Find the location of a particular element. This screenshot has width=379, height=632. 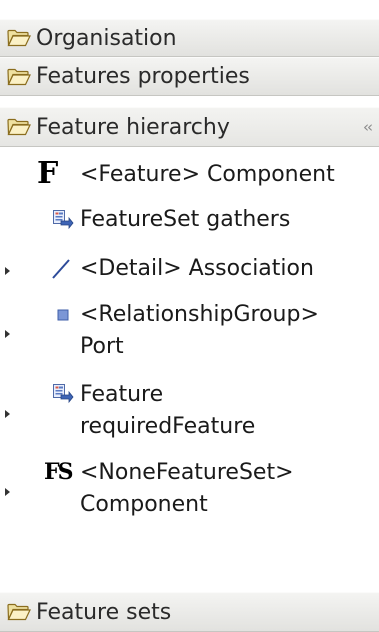

drawer-label-features-properties: Features properties is located at coordinates (143, 76).